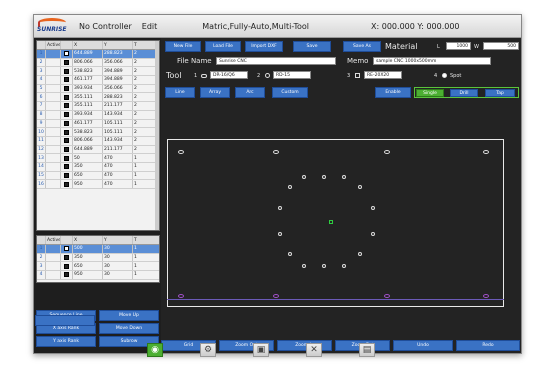  I want to click on table-row: 8 393.934 143.934 2, so click(98, 115).